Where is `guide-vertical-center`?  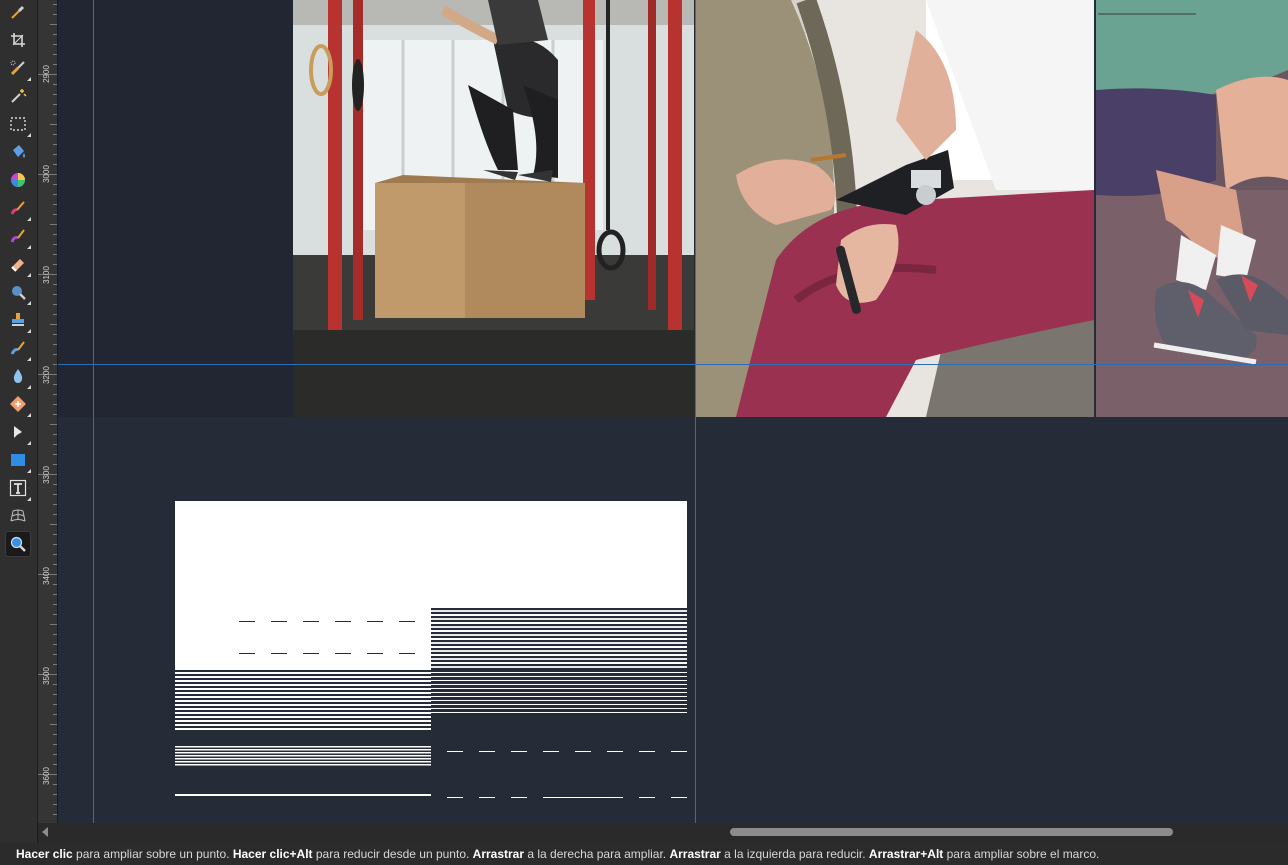
guide-vertical-center is located at coordinates (695, 411).